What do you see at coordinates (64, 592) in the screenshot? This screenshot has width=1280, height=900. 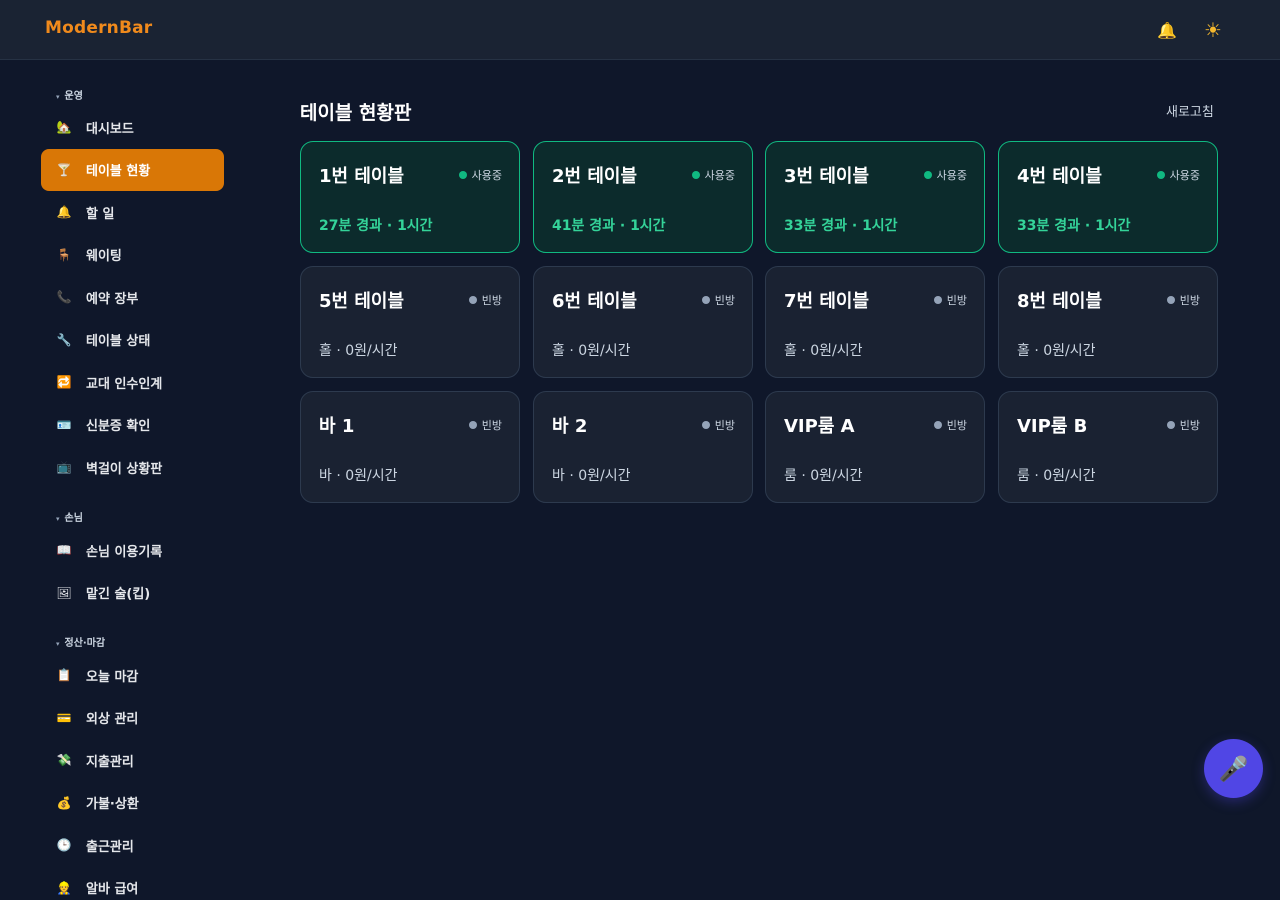 I see `picture-icon: 🖼` at bounding box center [64, 592].